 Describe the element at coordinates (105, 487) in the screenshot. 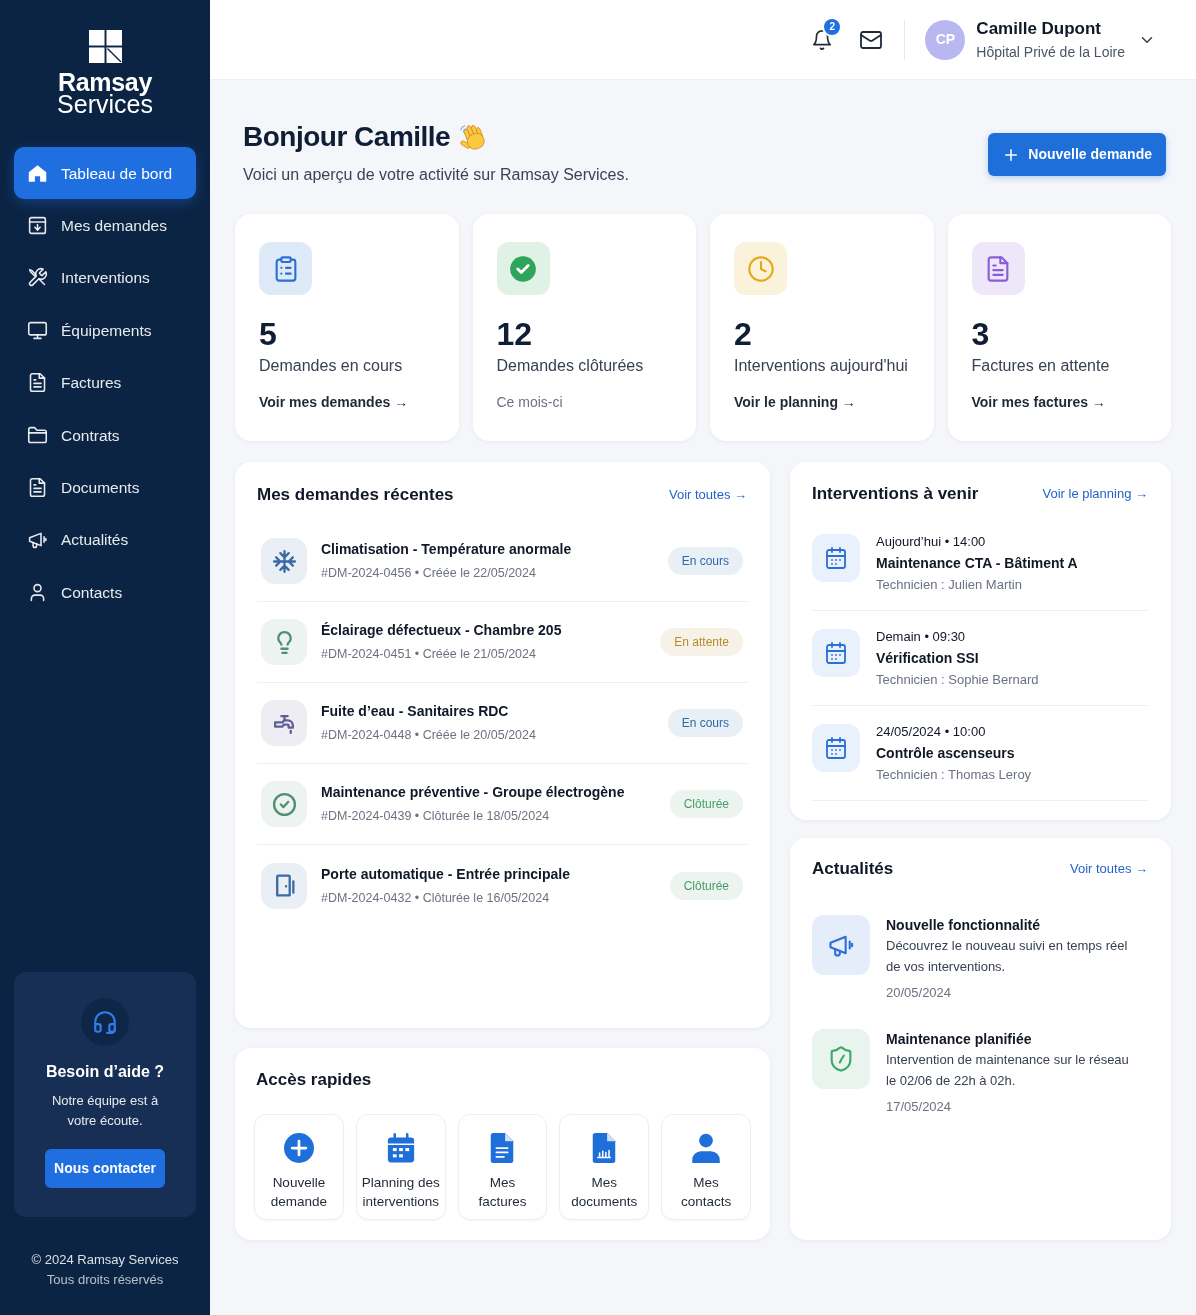

I see `nav-item: Documents` at that location.